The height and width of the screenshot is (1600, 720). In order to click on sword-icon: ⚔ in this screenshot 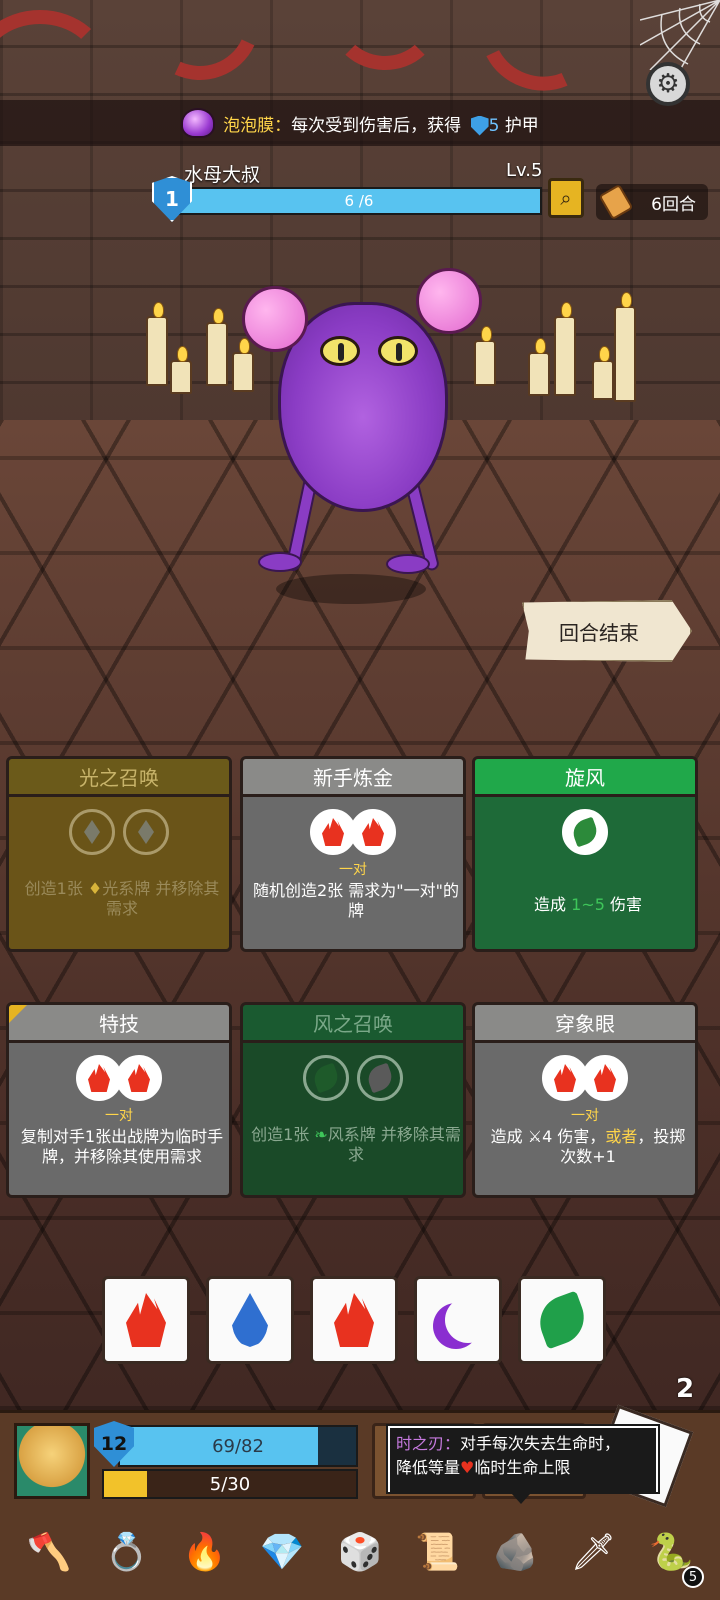, I will do `click(535, 1136)`.